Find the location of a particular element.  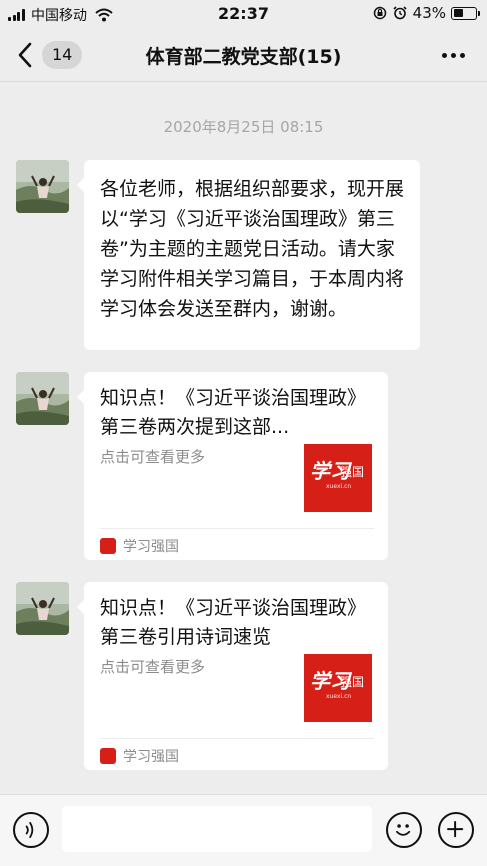

alarm-icon is located at coordinates (400, 13).